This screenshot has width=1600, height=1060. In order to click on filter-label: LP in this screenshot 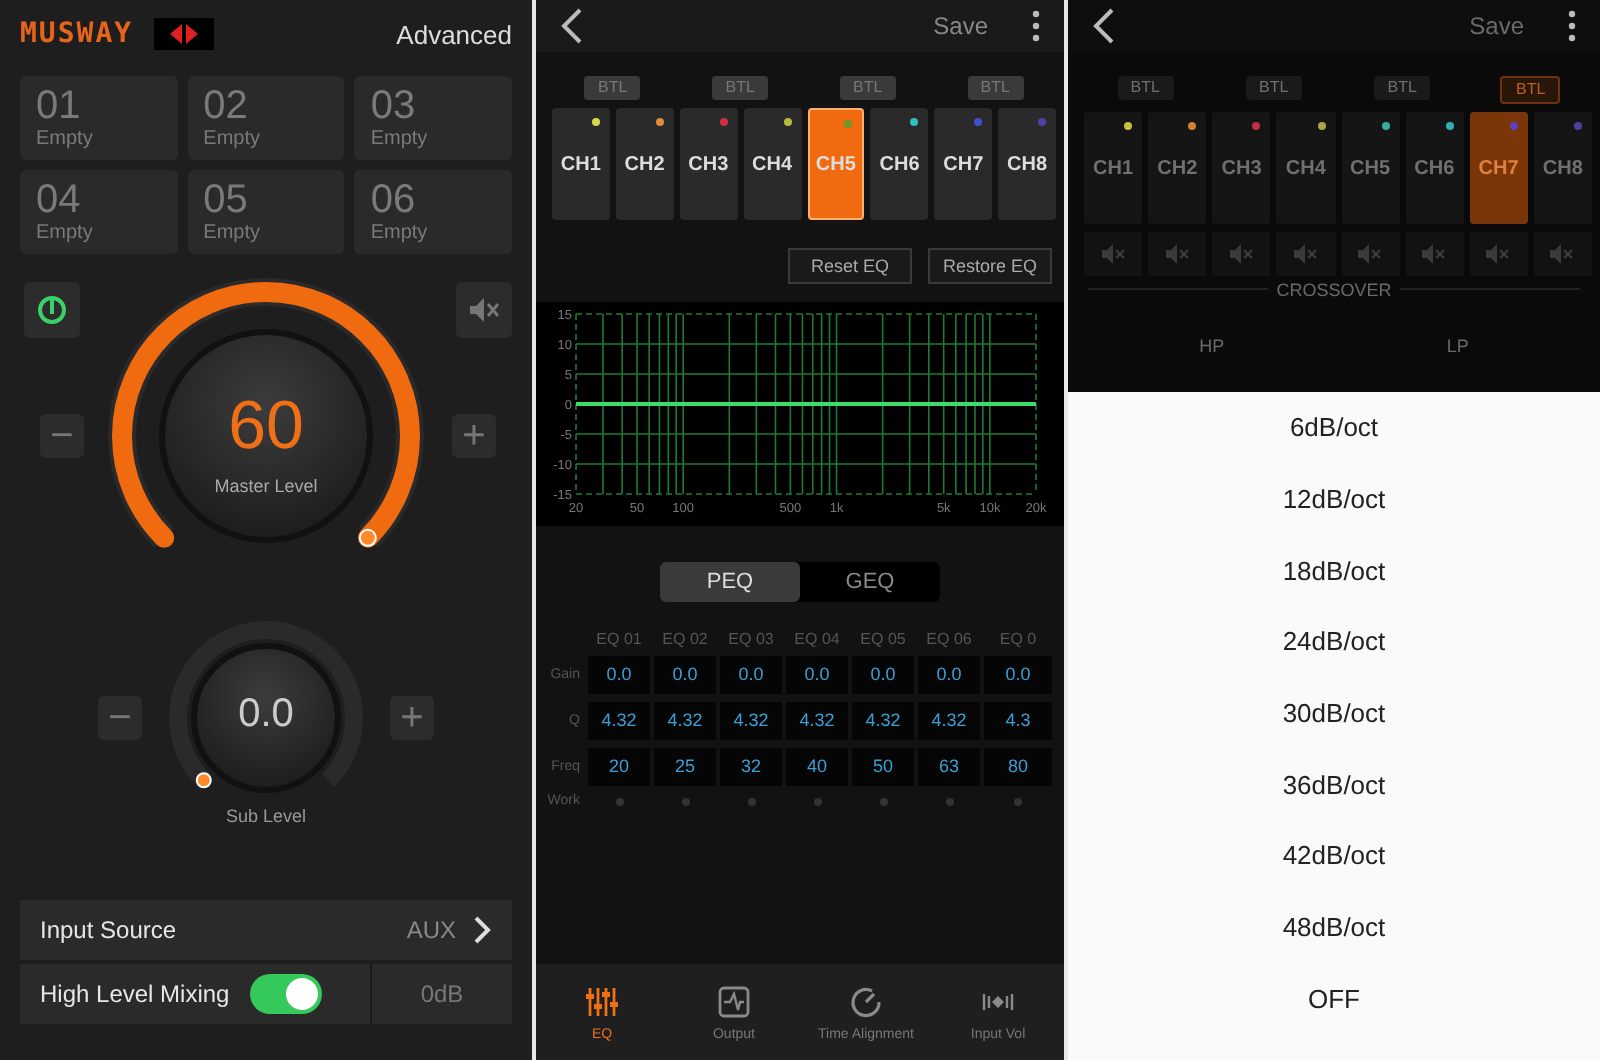, I will do `click(1457, 346)`.